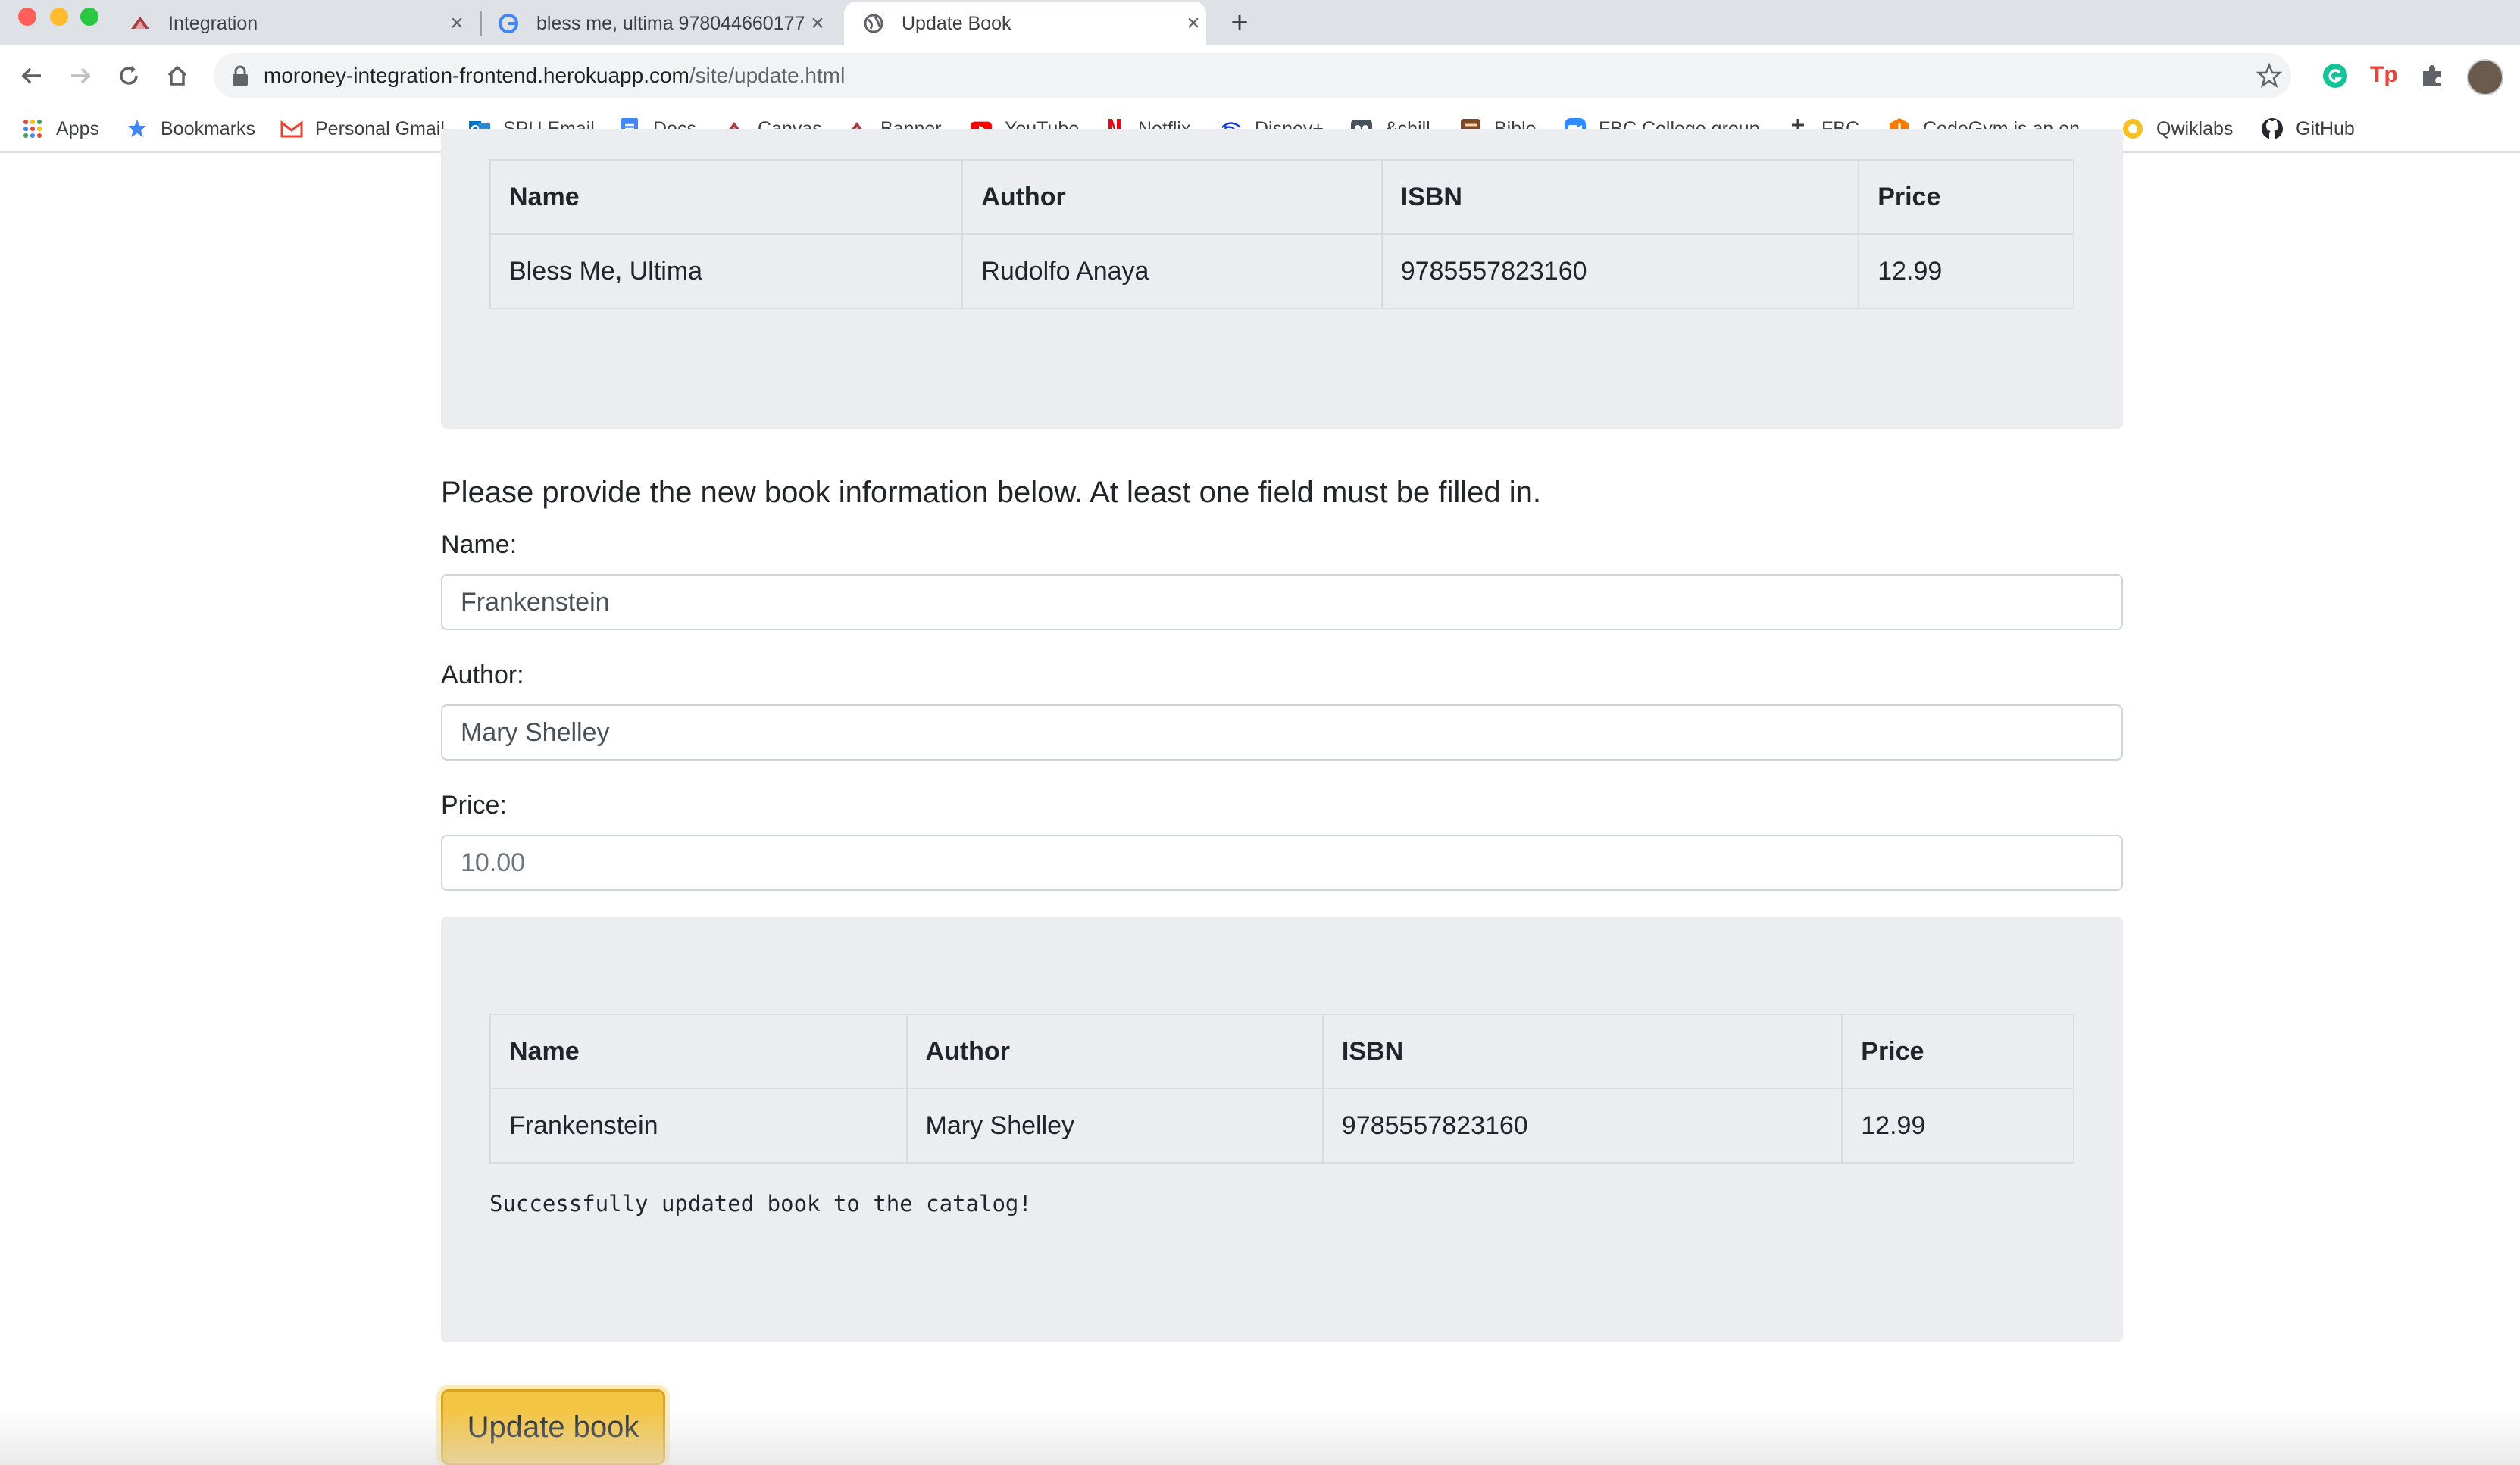 This screenshot has height=1465, width=2520. What do you see at coordinates (2485, 77) in the screenshot?
I see `profile-avatar` at bounding box center [2485, 77].